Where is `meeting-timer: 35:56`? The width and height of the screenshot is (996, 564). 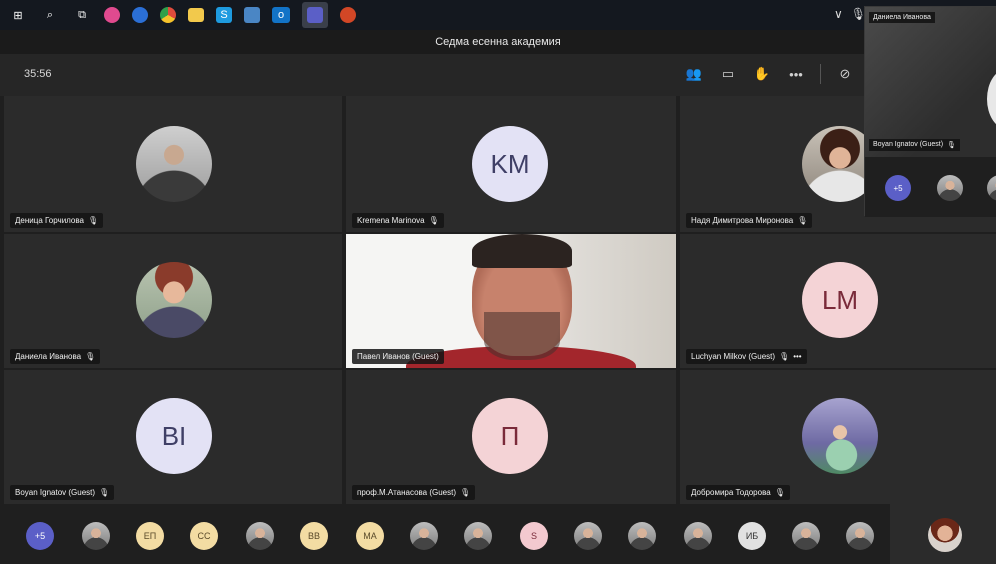
meeting-timer: 35:56 is located at coordinates (38, 74).